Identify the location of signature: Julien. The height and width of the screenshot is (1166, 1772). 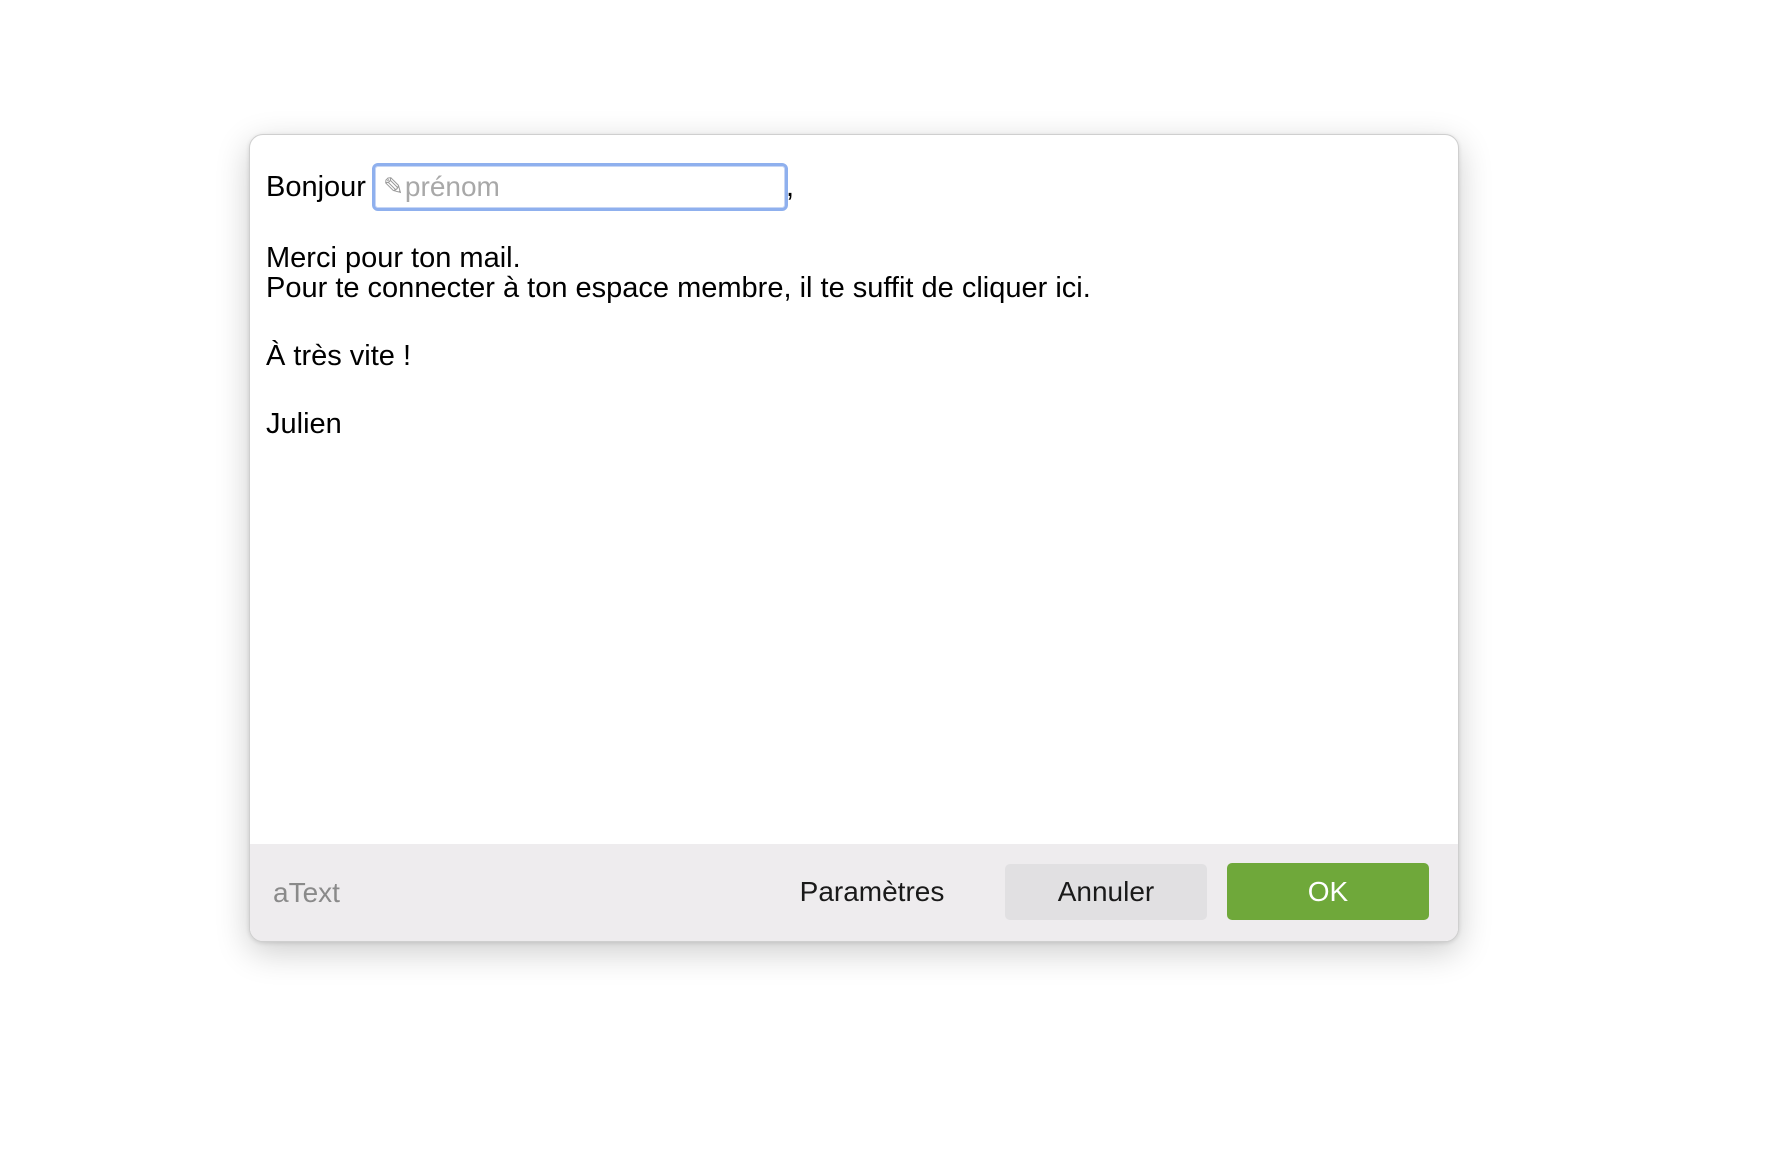
(304, 424).